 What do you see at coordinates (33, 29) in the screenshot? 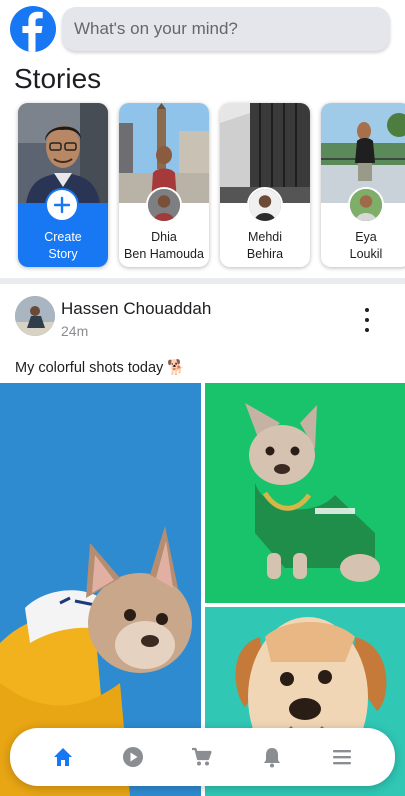
I see `facebook-logo-icon` at bounding box center [33, 29].